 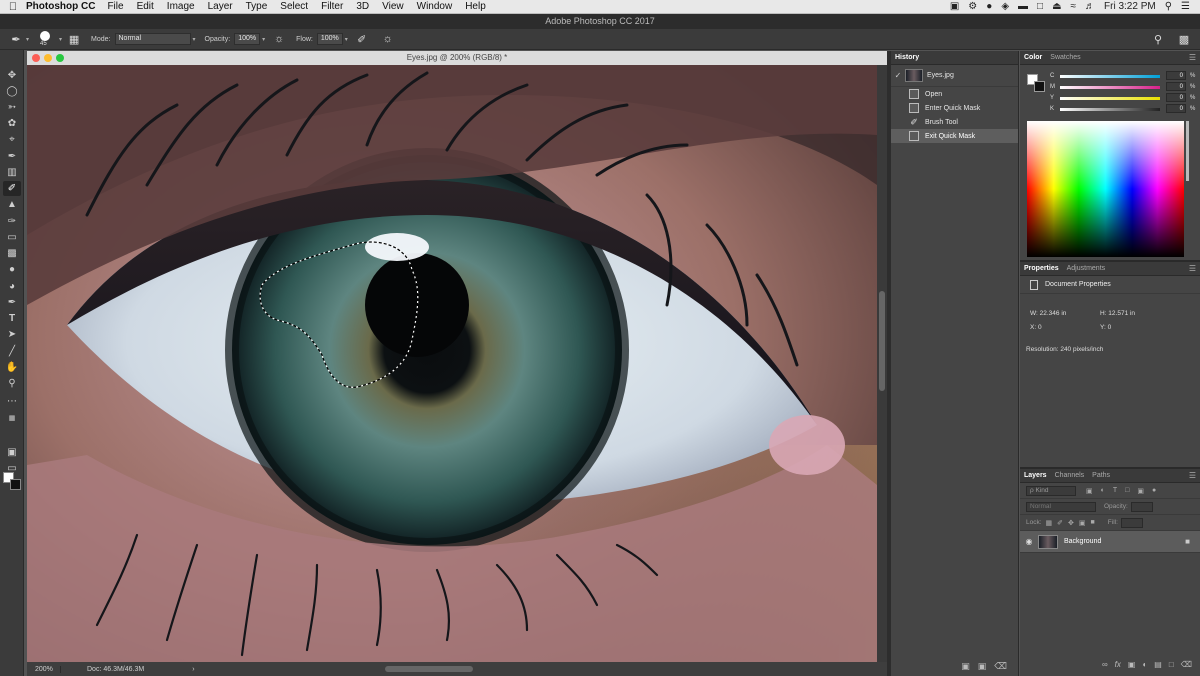 What do you see at coordinates (181, 6) in the screenshot?
I see `menu-image: Image` at bounding box center [181, 6].